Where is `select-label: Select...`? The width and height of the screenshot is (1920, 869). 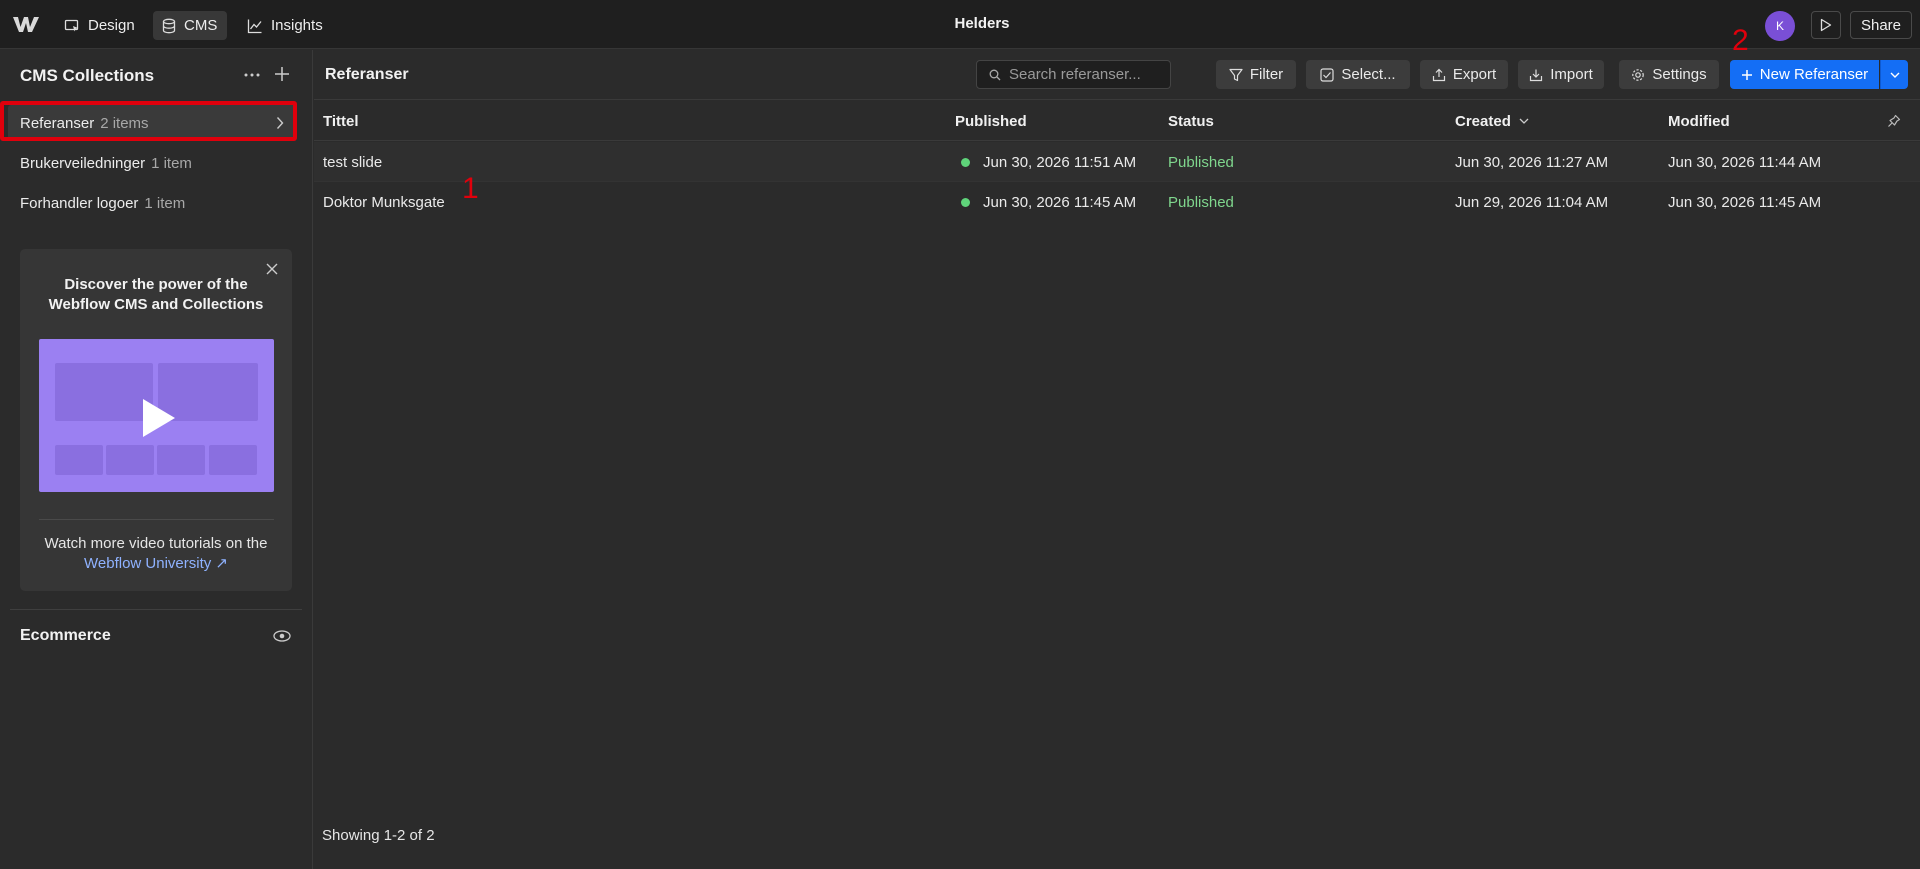 select-label: Select... is located at coordinates (1368, 74).